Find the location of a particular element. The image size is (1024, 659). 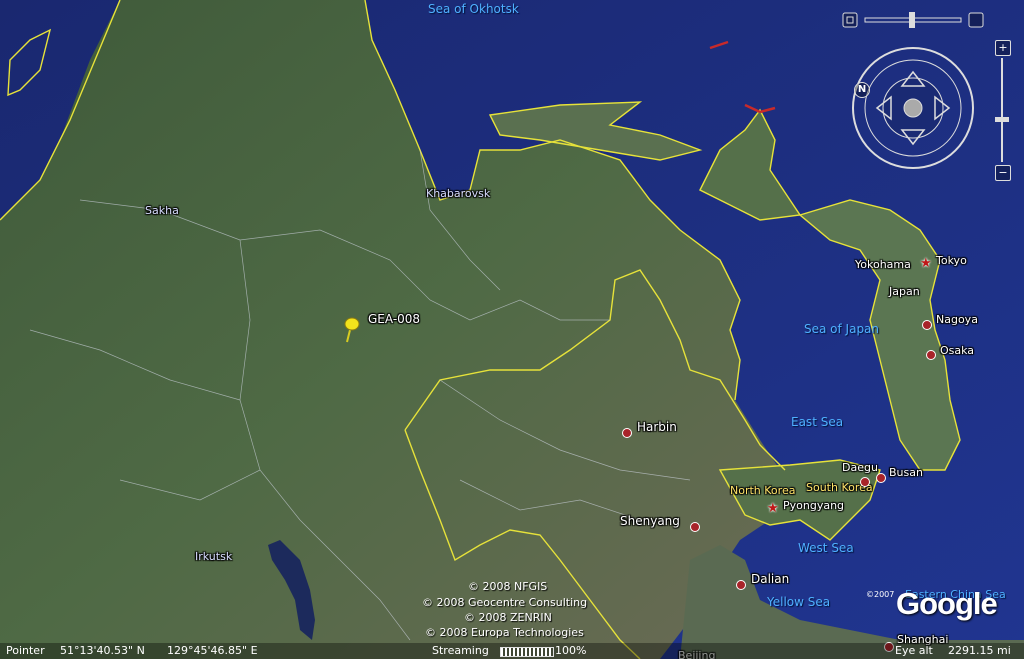

credit-line: © 2008 NFGIS is located at coordinates (508, 586).